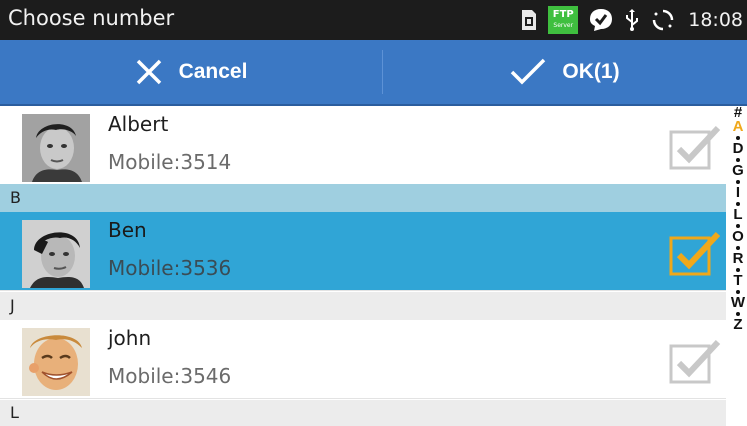 Image resolution: width=747 pixels, height=426 pixels. Describe the element at coordinates (148, 72) in the screenshot. I see `close-icon` at that location.